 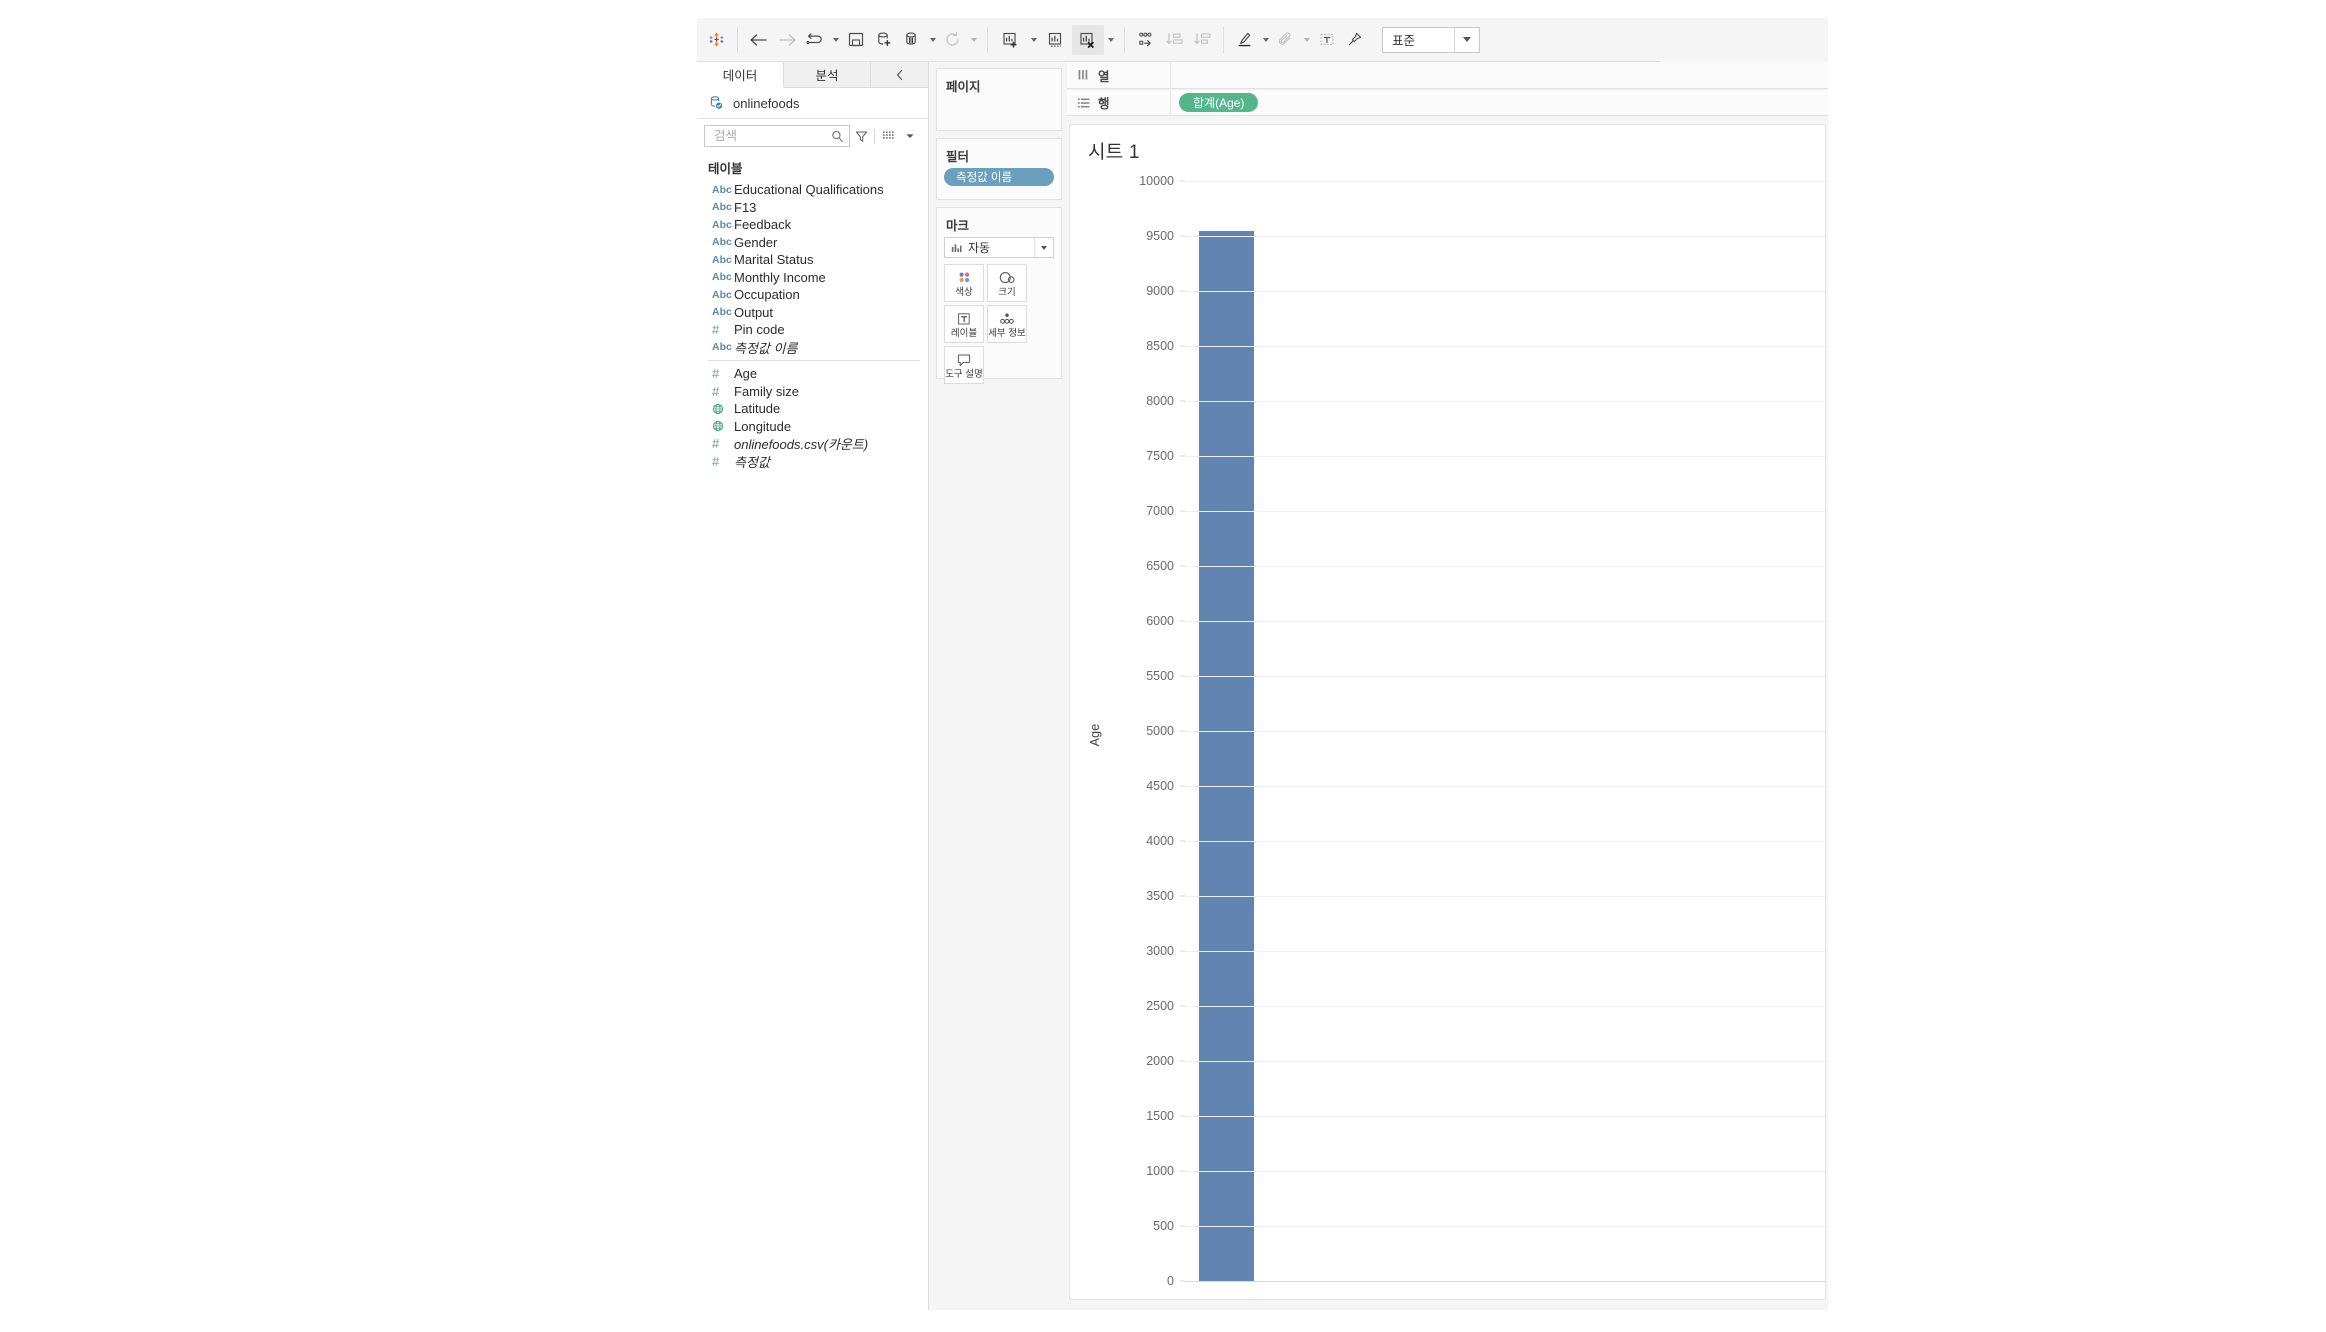 I want to click on mark-type-select: 자동, so click(x=999, y=247).